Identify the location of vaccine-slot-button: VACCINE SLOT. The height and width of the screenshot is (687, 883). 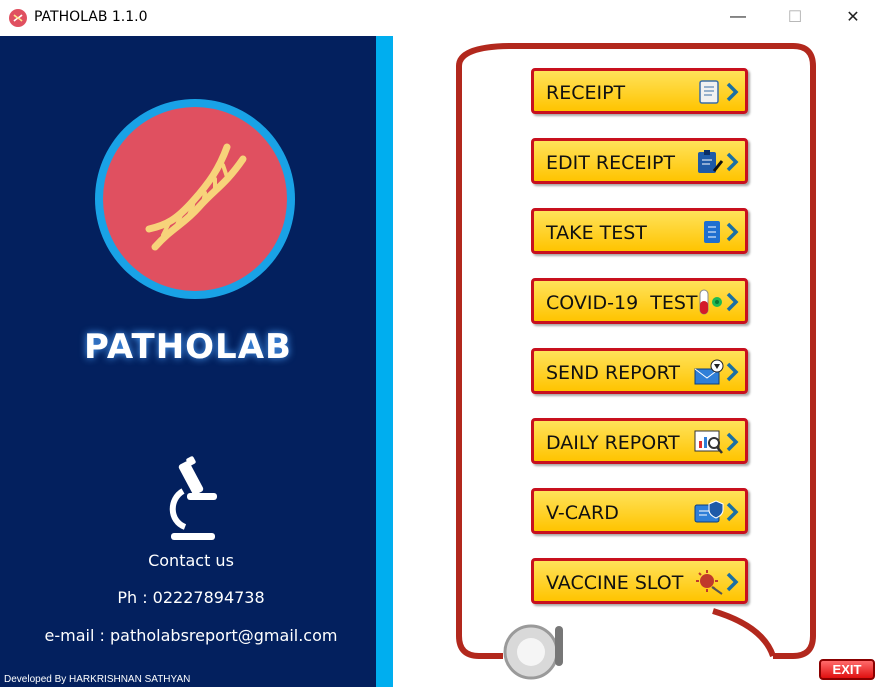
(639, 581).